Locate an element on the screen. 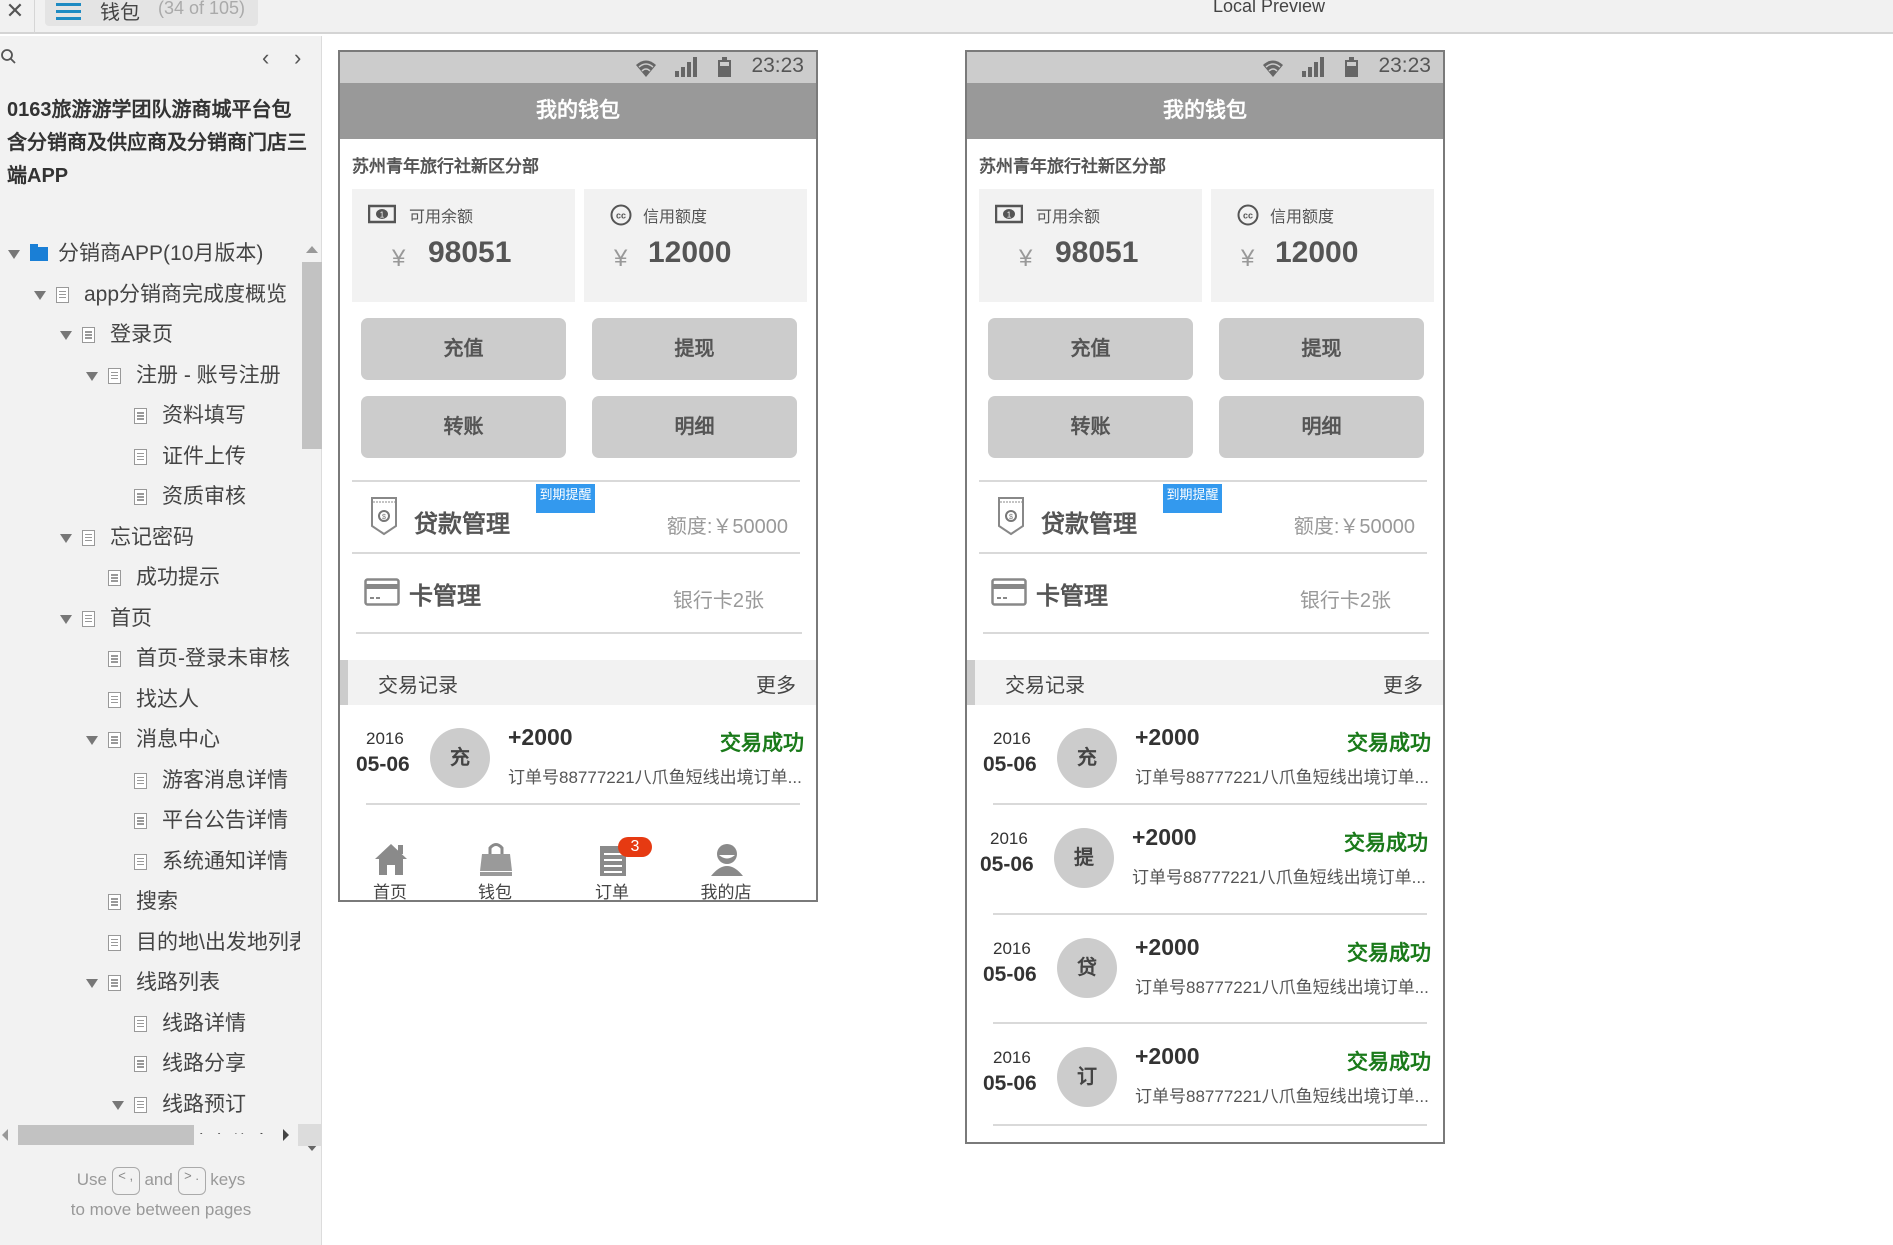 The height and width of the screenshot is (1245, 1893). company-name: 苏州青年旅行社新区分部 is located at coordinates (445, 166).